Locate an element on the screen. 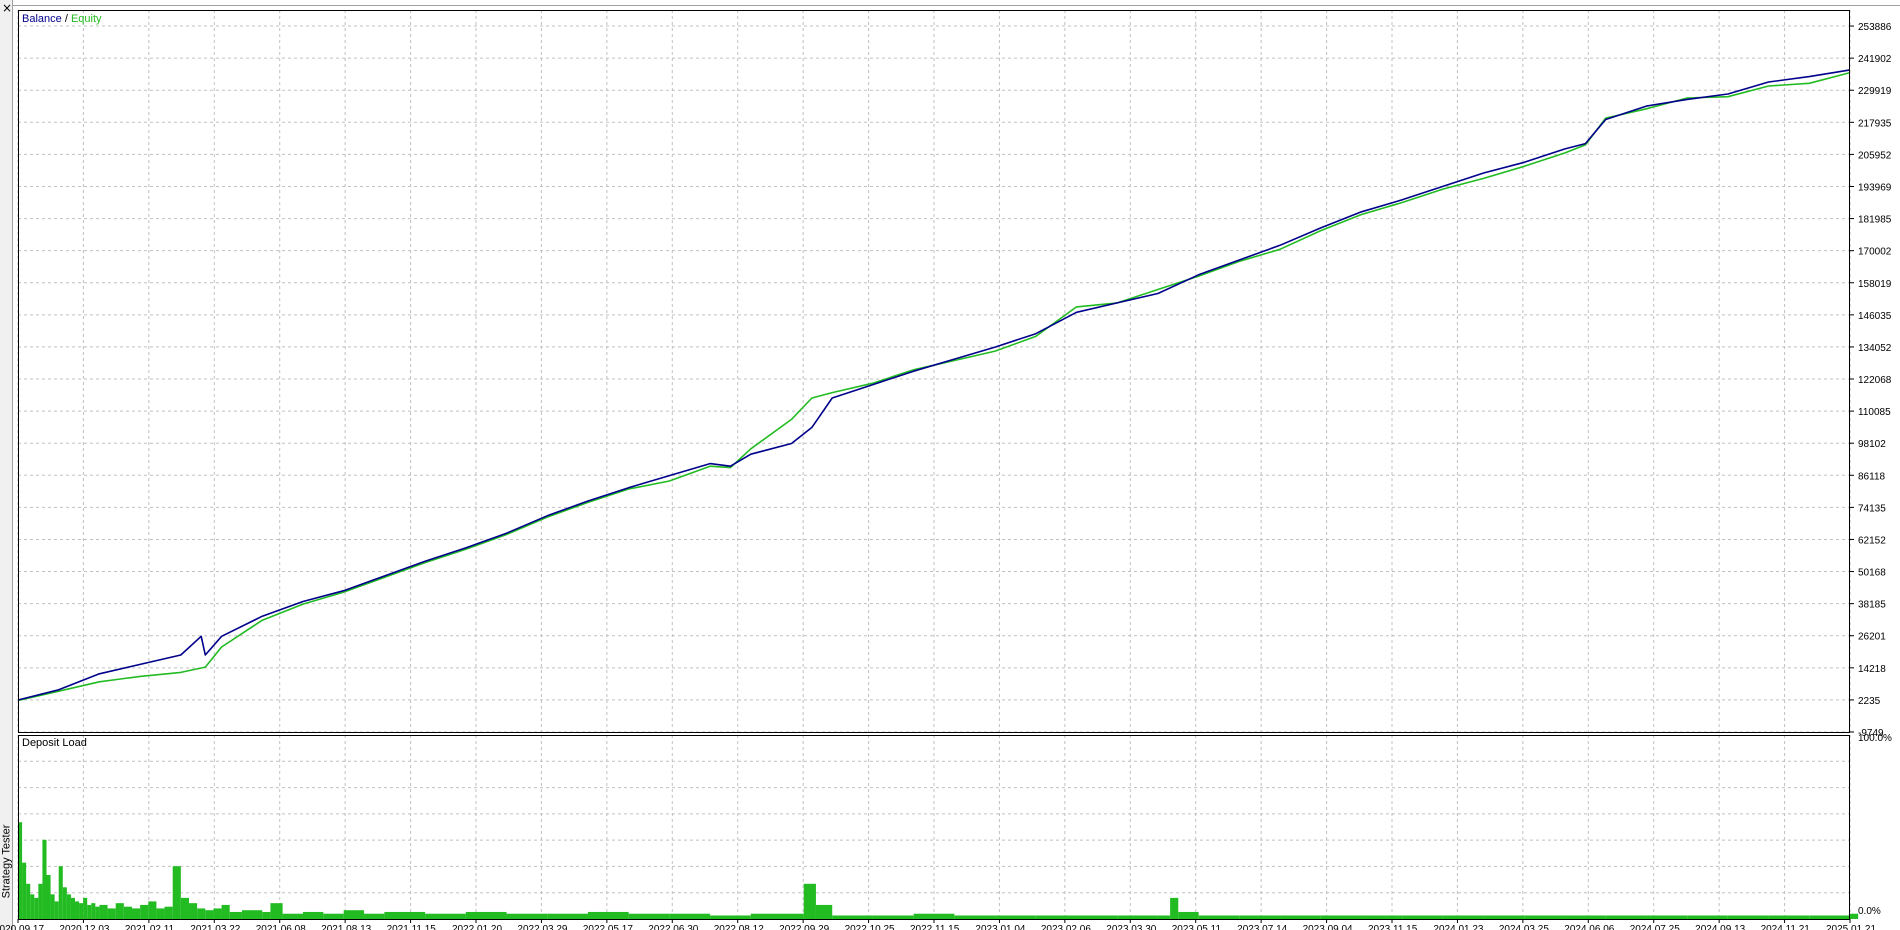 This screenshot has width=1900, height=930. x-tick-label: 2022.10.25 is located at coordinates (870, 927).